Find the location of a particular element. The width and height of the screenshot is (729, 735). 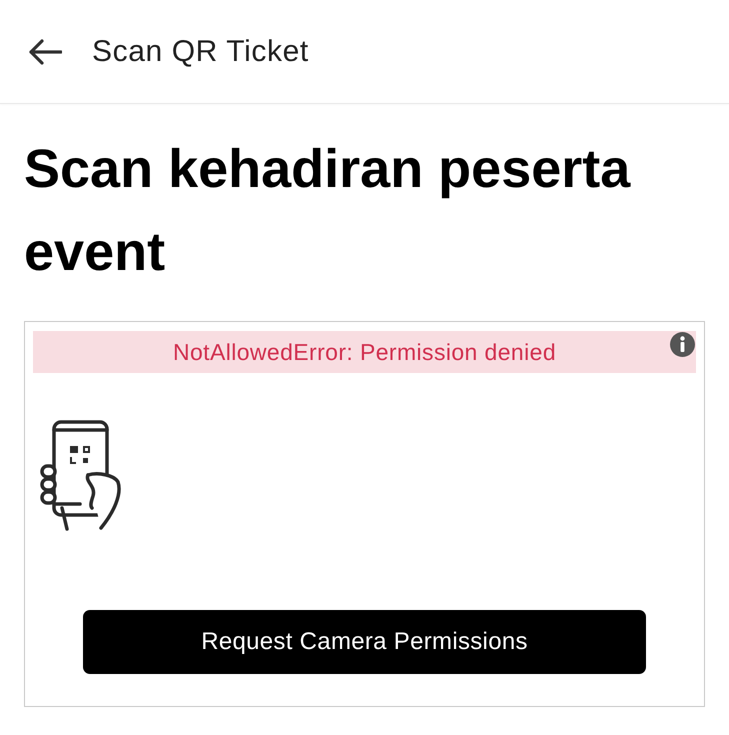

back-button is located at coordinates (45, 51).